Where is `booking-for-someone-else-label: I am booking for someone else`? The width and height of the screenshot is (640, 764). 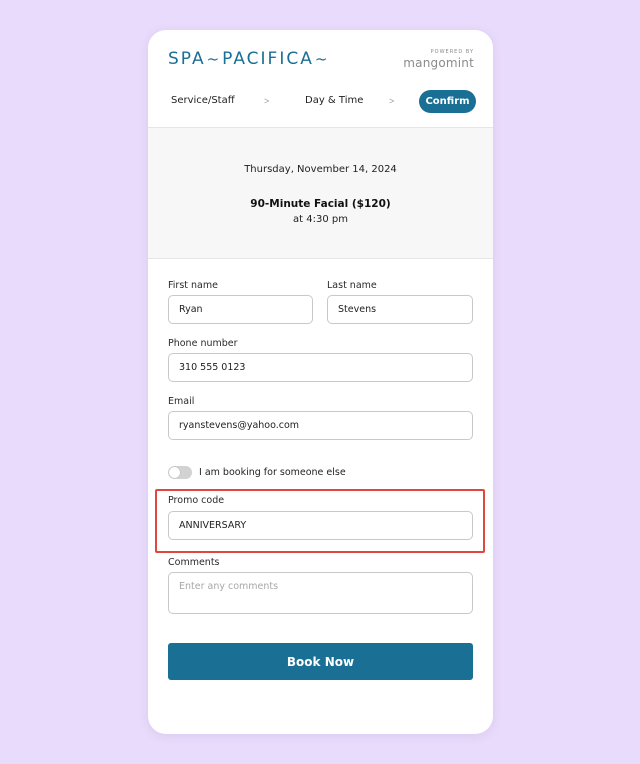
booking-for-someone-else-label: I am booking for someone else is located at coordinates (272, 472).